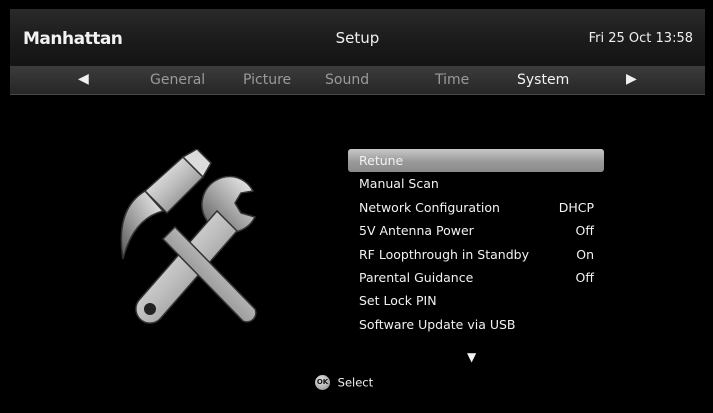 The width and height of the screenshot is (713, 413). Describe the element at coordinates (429, 207) in the screenshot. I see `menu-item-label: Network Configuration` at that location.